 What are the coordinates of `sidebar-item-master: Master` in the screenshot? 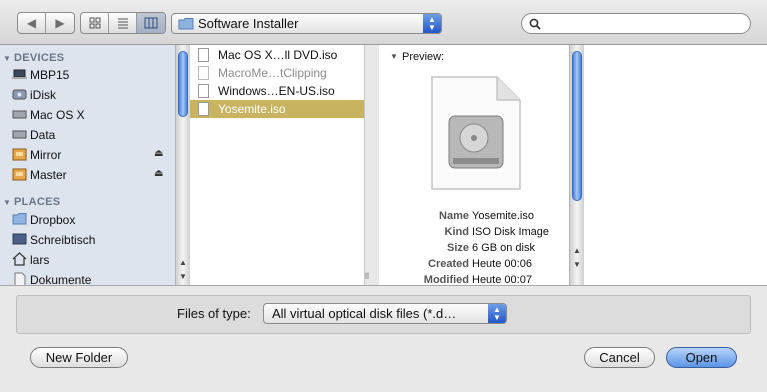 It's located at (39, 175).